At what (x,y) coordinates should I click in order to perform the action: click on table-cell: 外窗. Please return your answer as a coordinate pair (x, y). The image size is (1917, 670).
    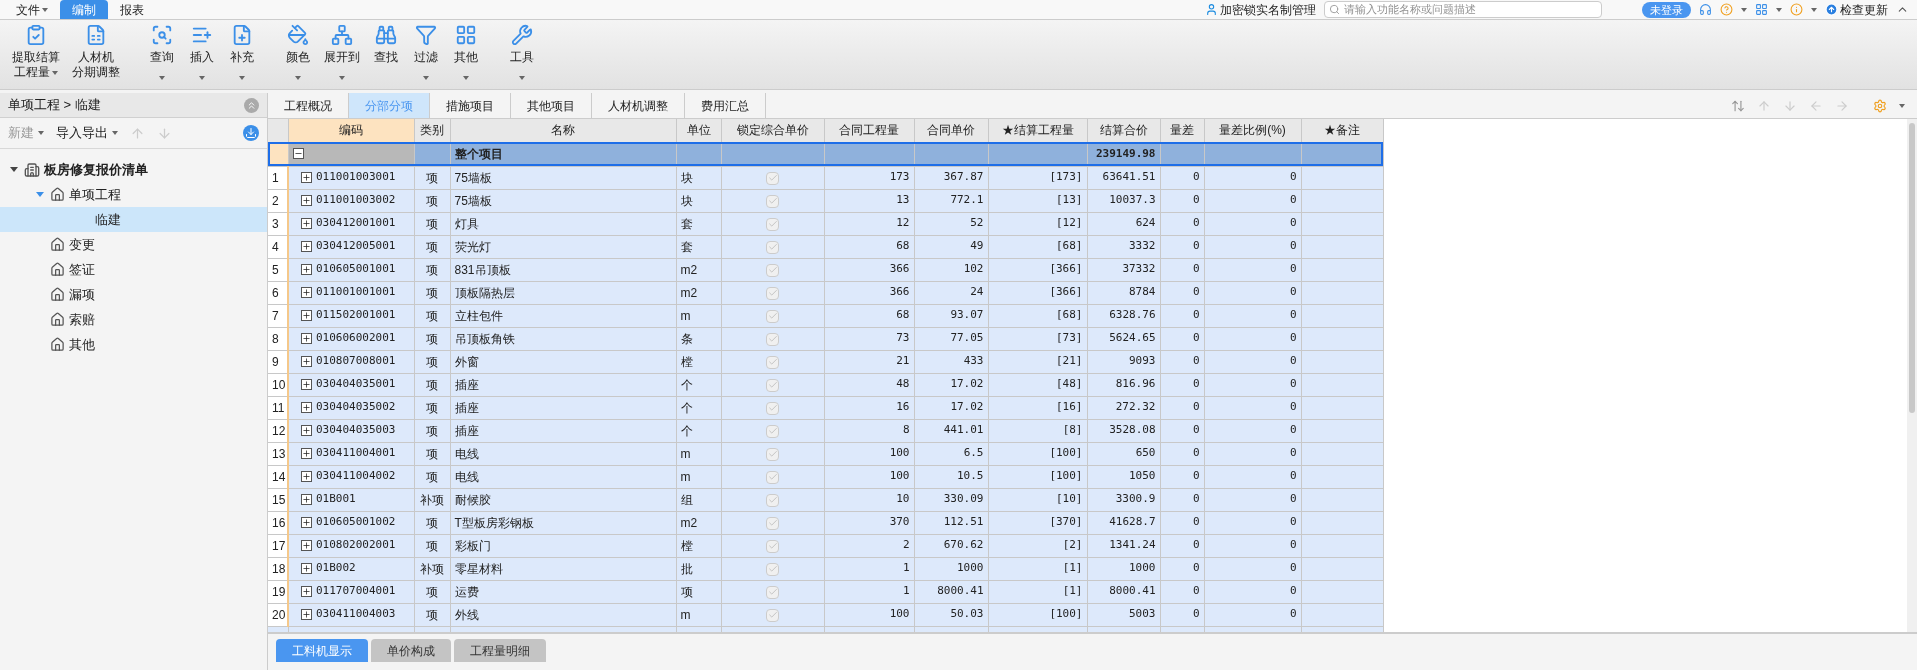
    Looking at the image, I should click on (563, 361).